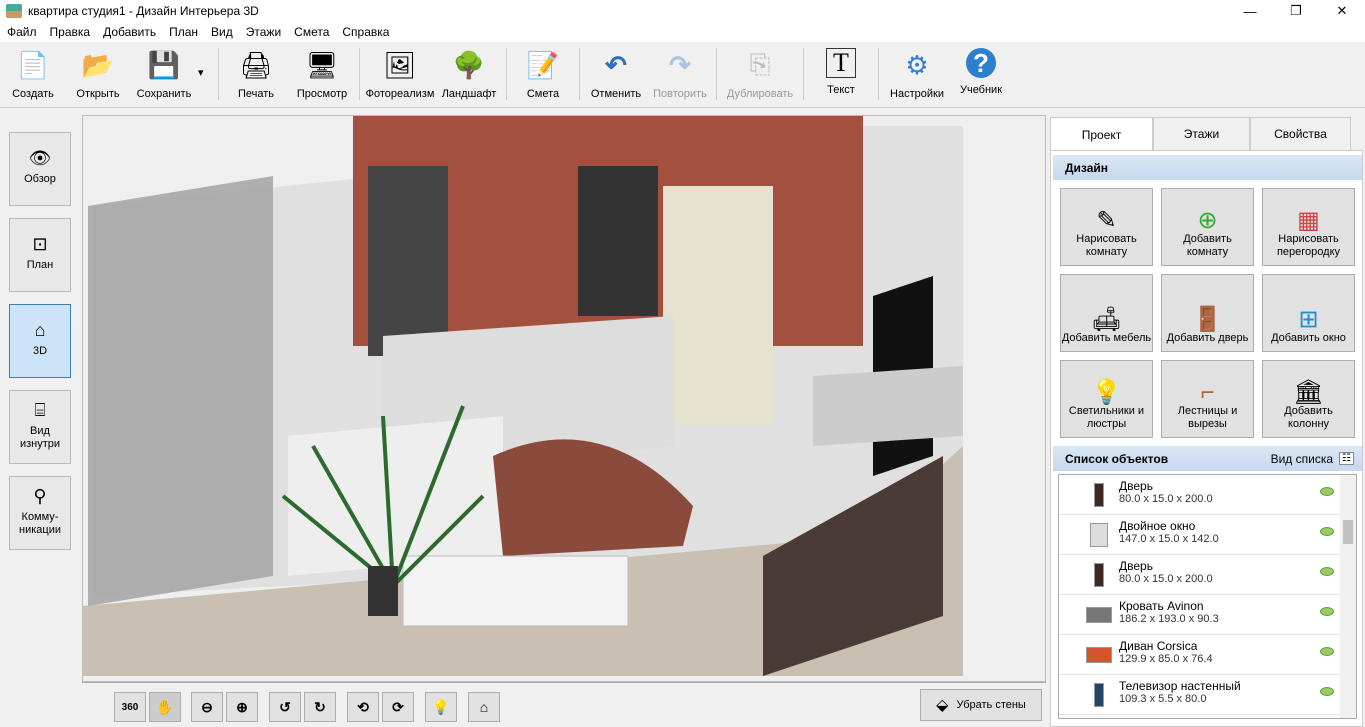 This screenshot has height=727, width=1365. I want to click on upper-cabinet, so click(618, 241).